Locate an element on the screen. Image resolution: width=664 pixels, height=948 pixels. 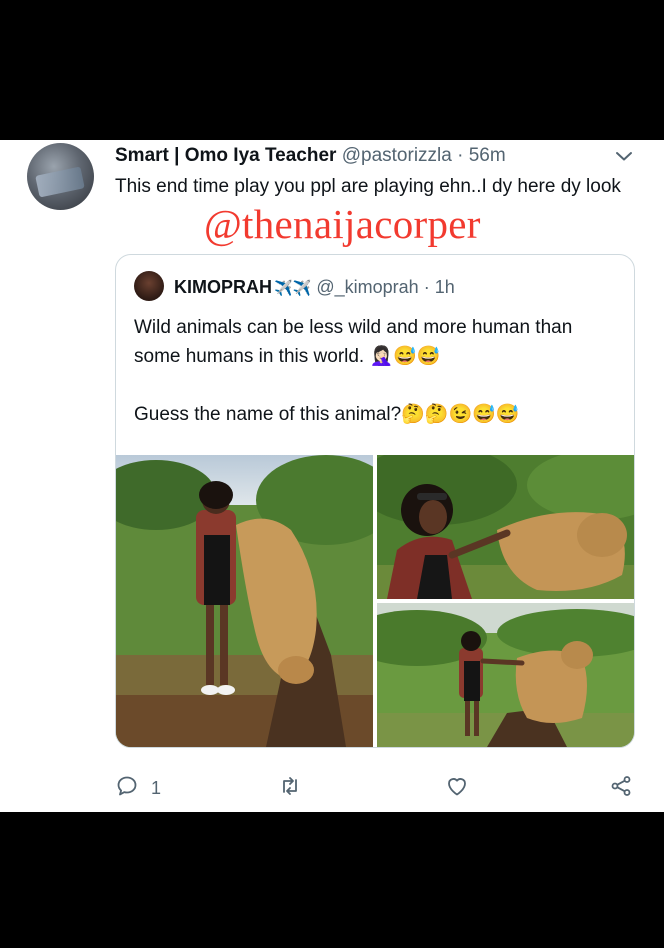
share-icon is located at coordinates (621, 788).